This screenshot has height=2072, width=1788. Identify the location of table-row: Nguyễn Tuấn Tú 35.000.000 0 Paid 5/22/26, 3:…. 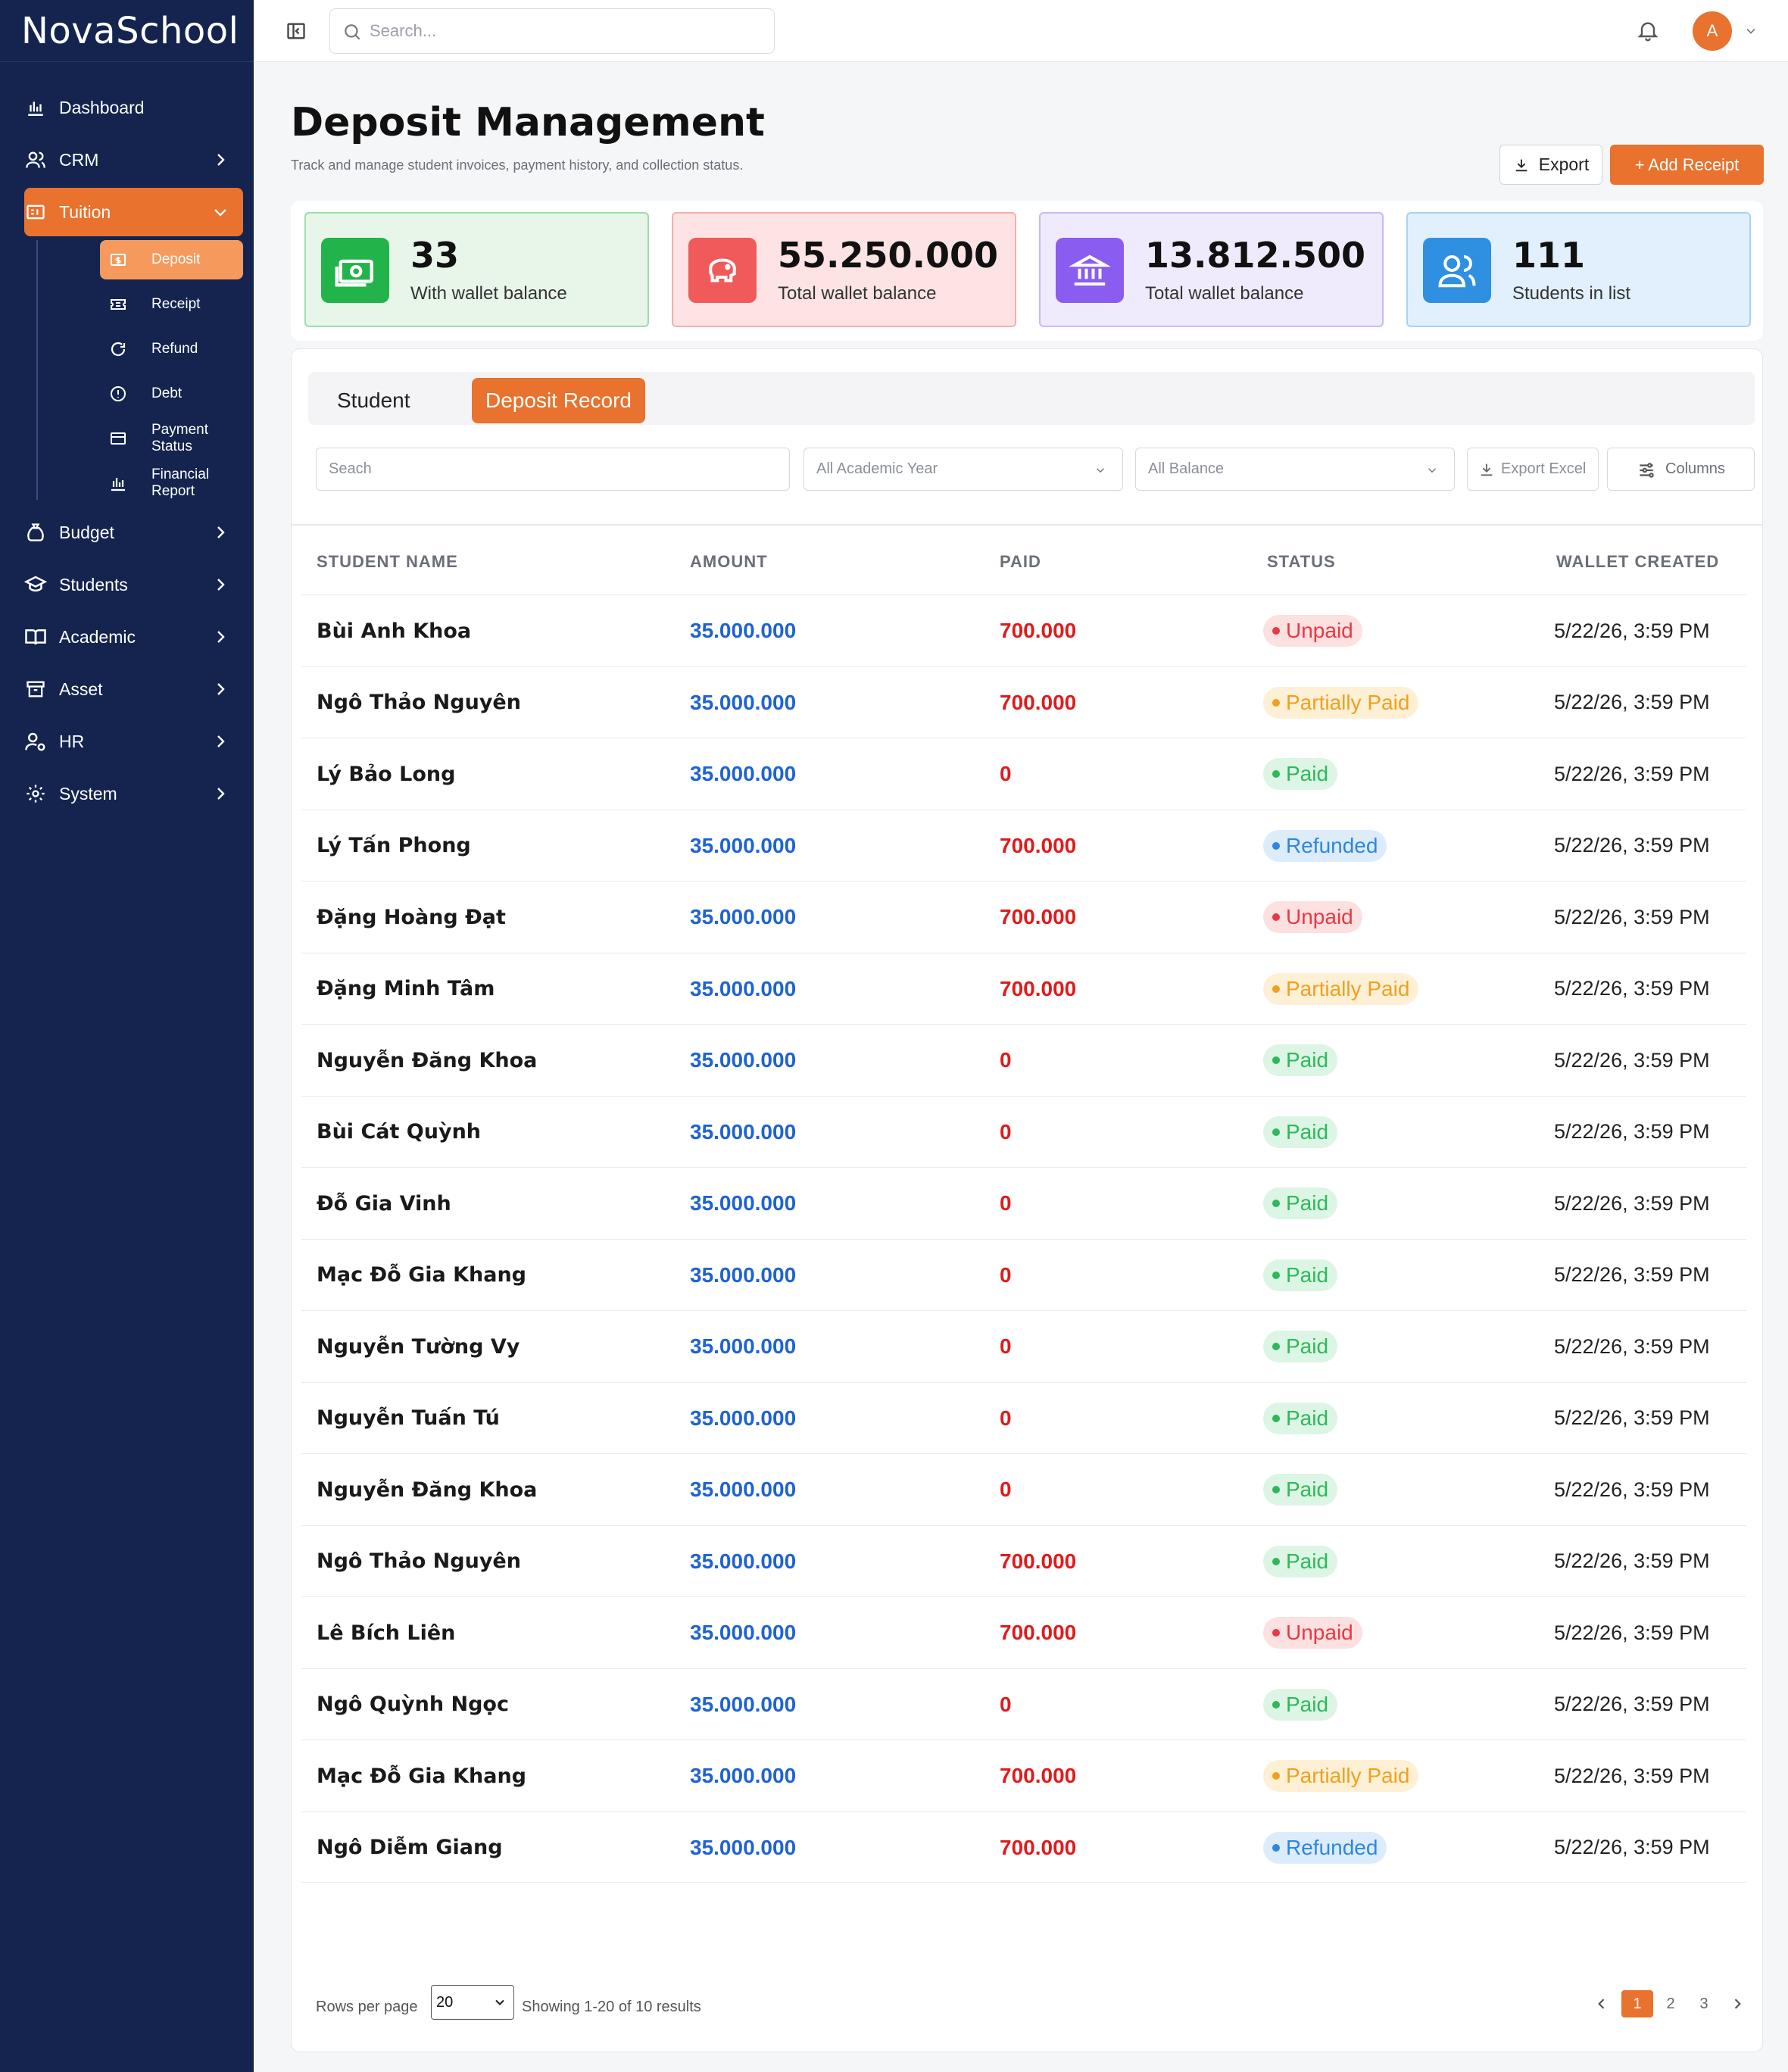
(1023, 1417).